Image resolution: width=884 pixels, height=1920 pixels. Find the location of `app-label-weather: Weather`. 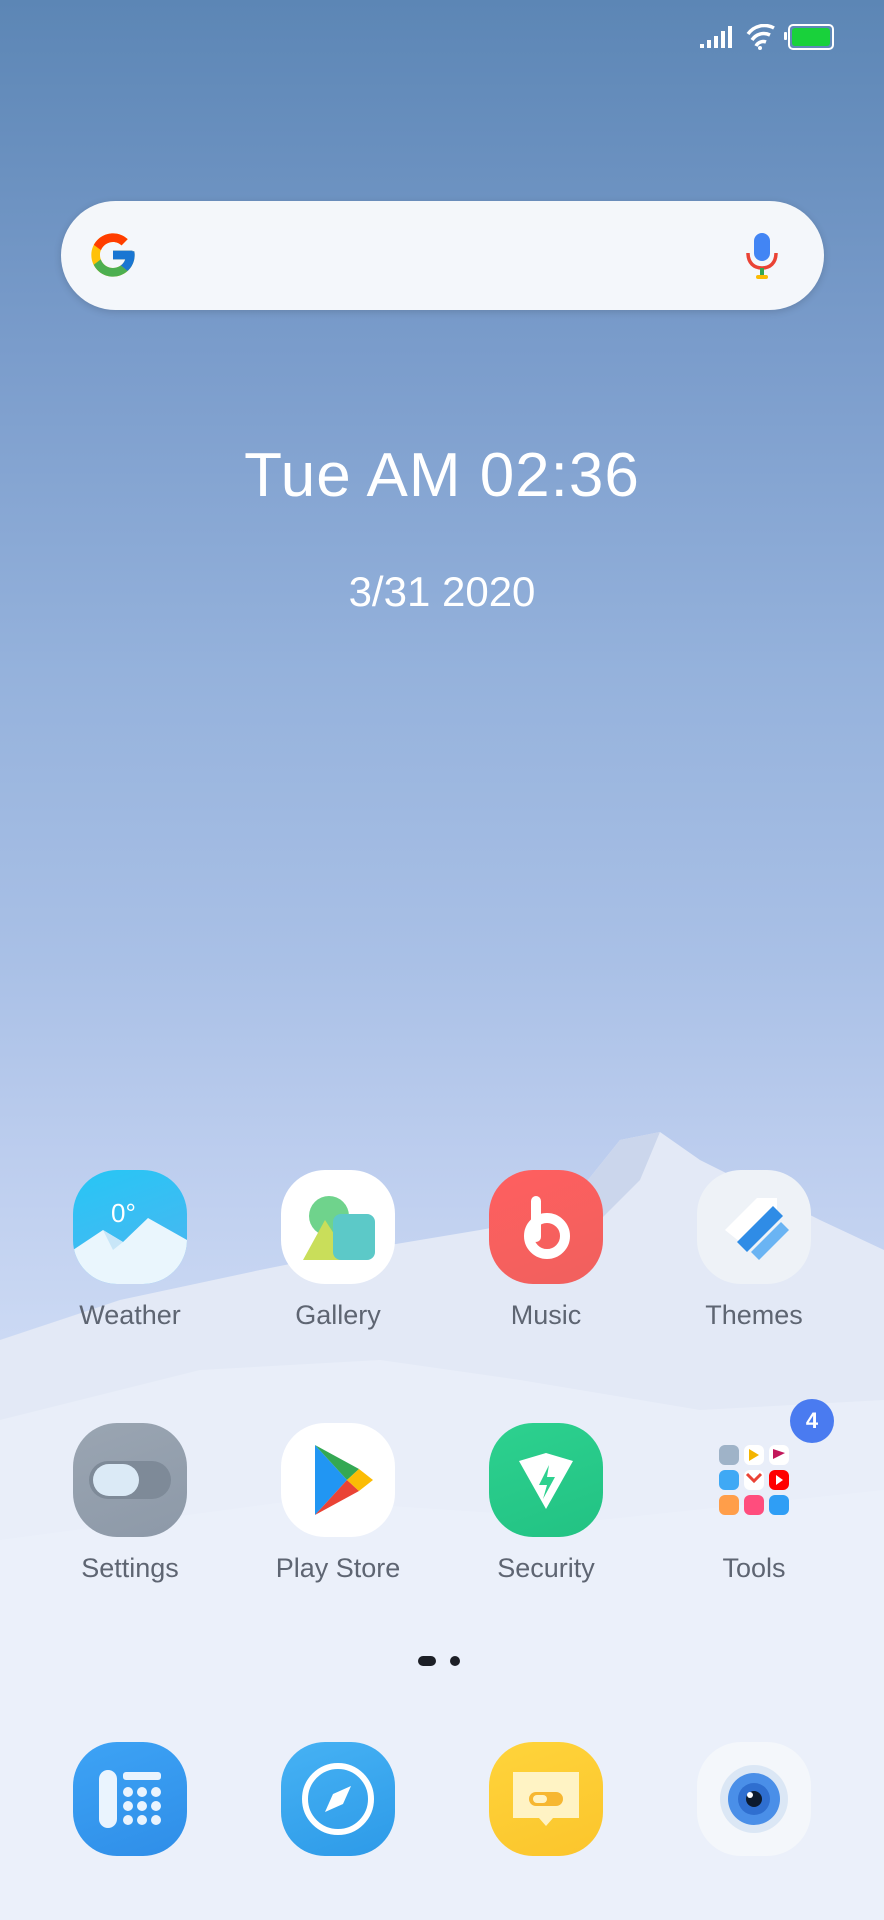

app-label-weather: Weather is located at coordinates (130, 1315).